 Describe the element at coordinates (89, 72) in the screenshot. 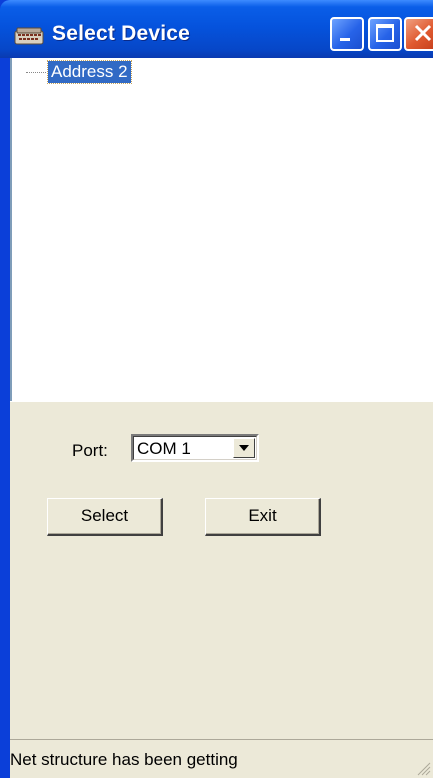

I see `tree-item-address: Address 2` at that location.